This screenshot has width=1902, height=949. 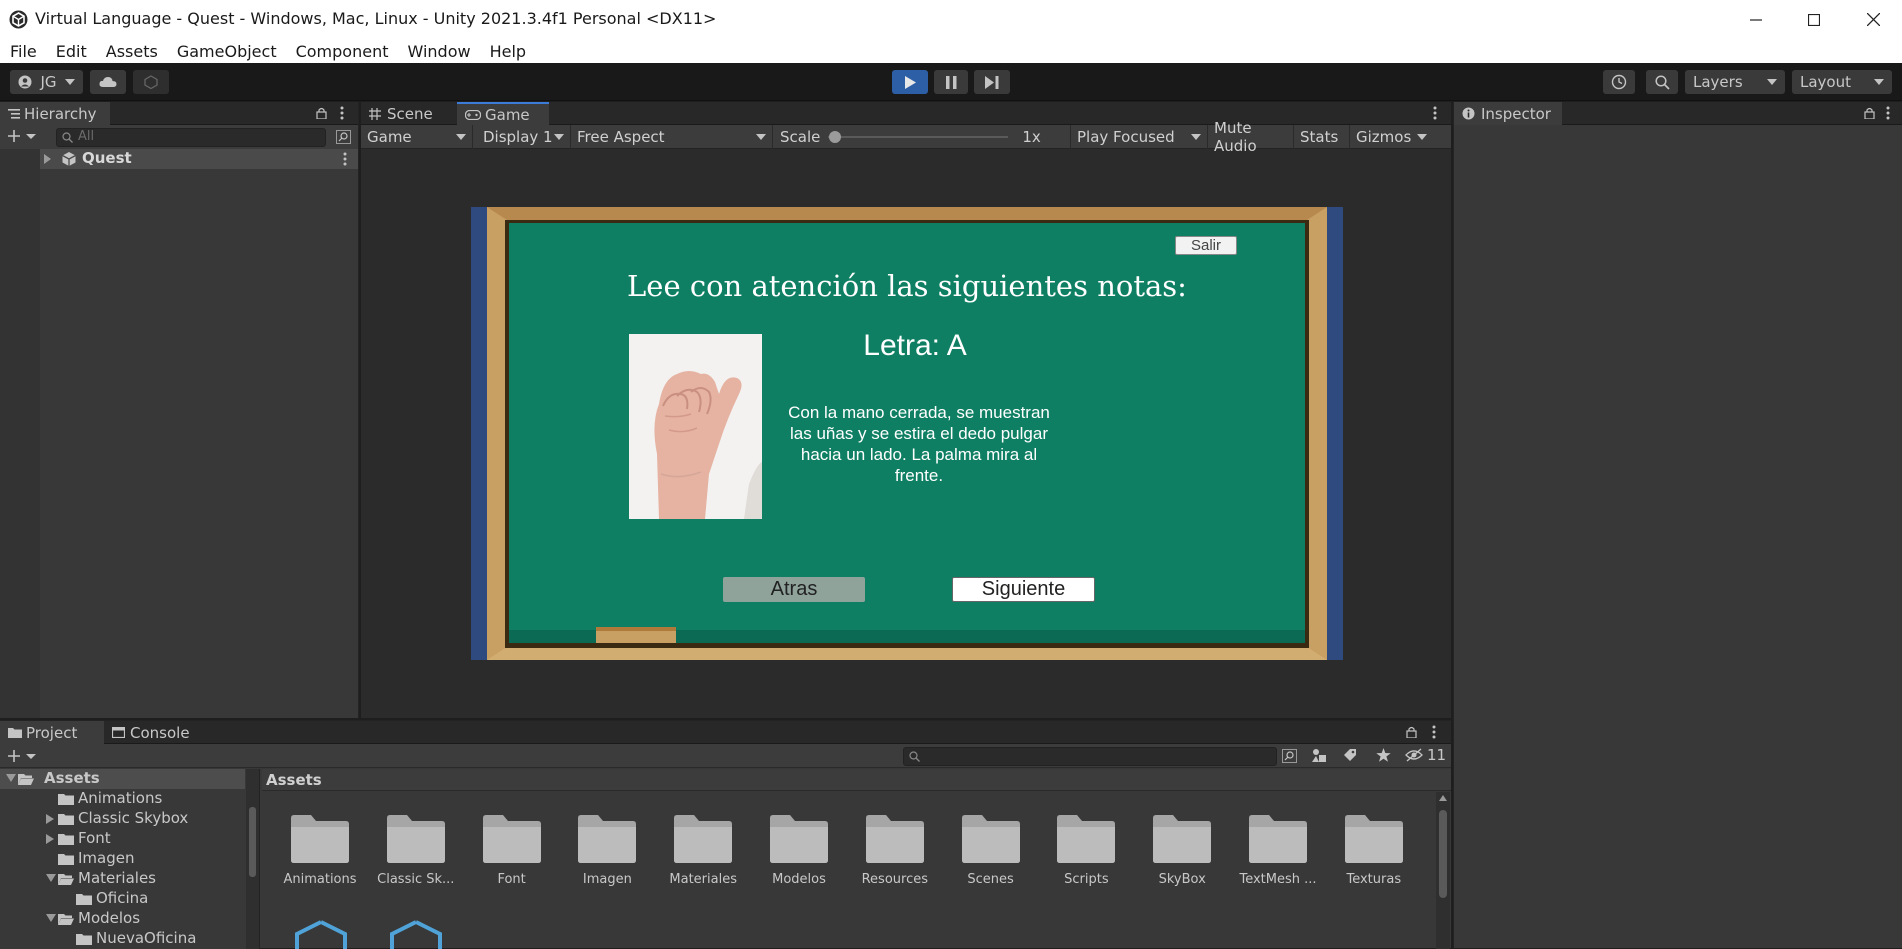 What do you see at coordinates (1350, 755) in the screenshot?
I see `label-tag-icon` at bounding box center [1350, 755].